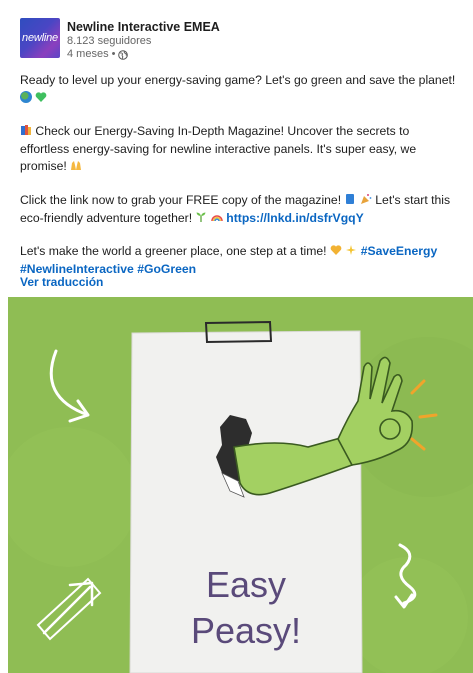 This screenshot has height=673, width=473. Describe the element at coordinates (399, 251) in the screenshot. I see `hashtag-save-energy: #SaveEnergy` at that location.